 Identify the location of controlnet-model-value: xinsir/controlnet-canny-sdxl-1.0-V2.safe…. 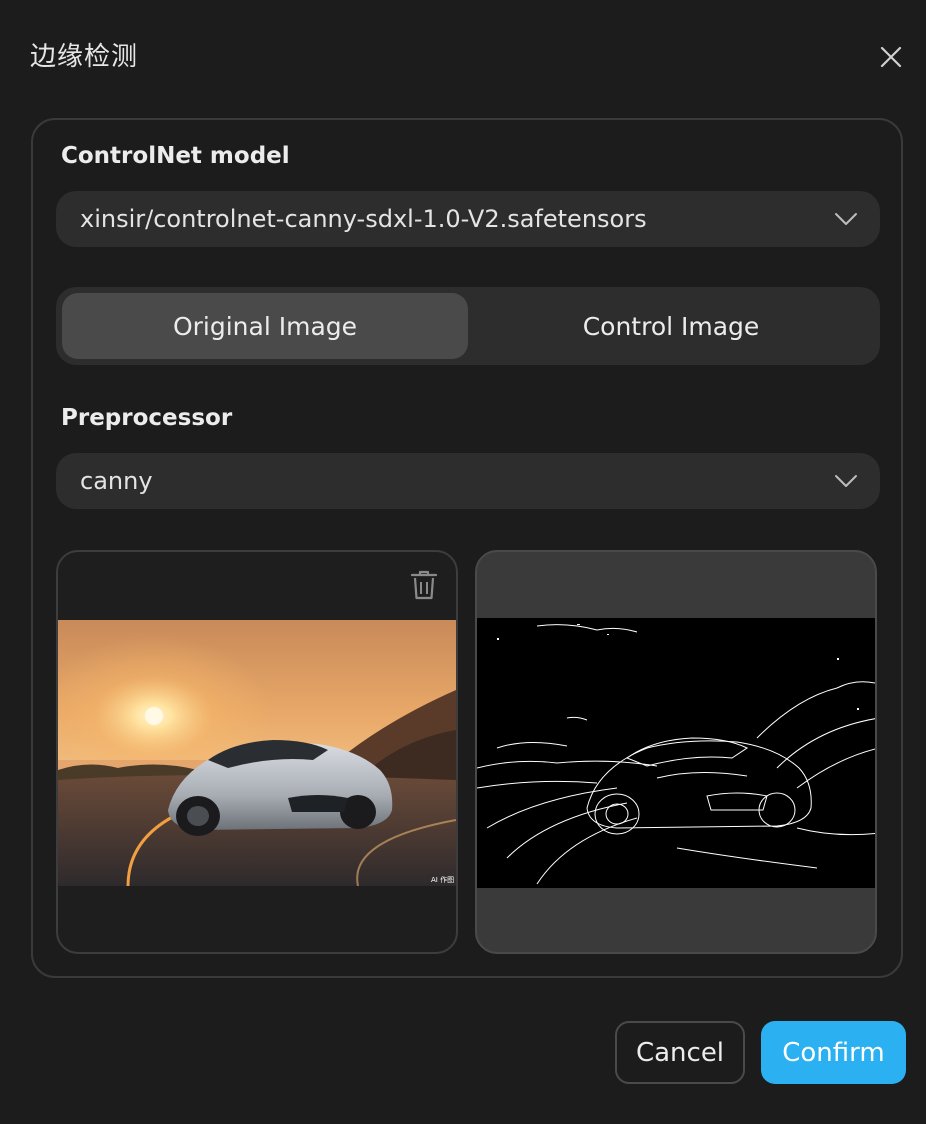
(363, 219).